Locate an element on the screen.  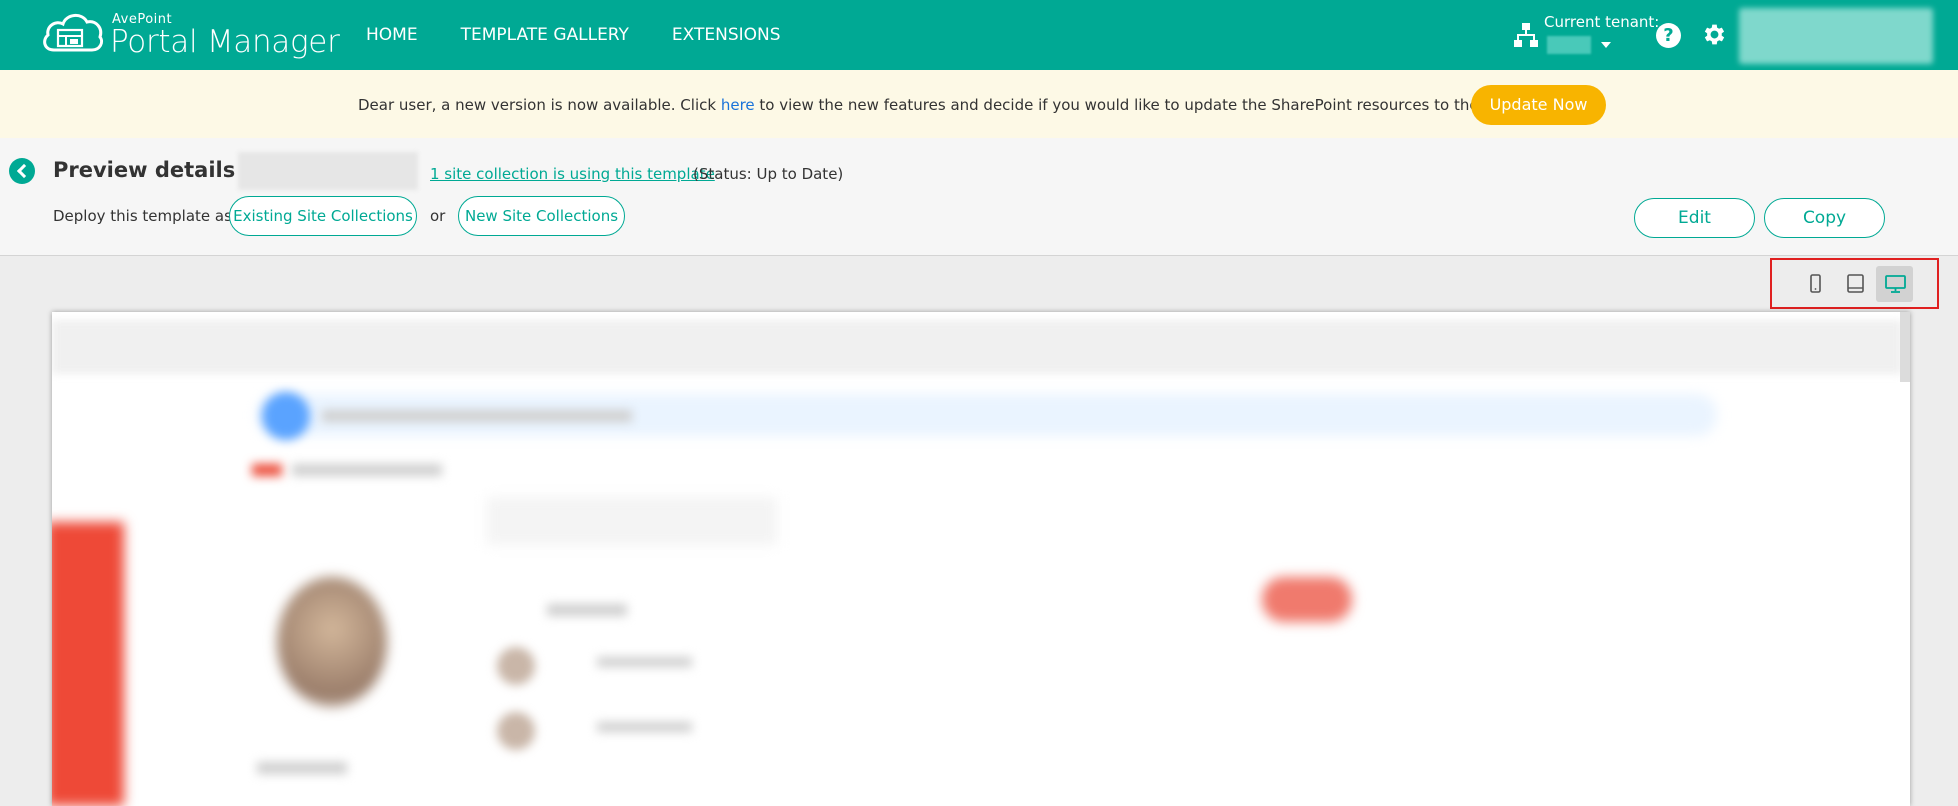
preview-logo-blur is located at coordinates (286, 416).